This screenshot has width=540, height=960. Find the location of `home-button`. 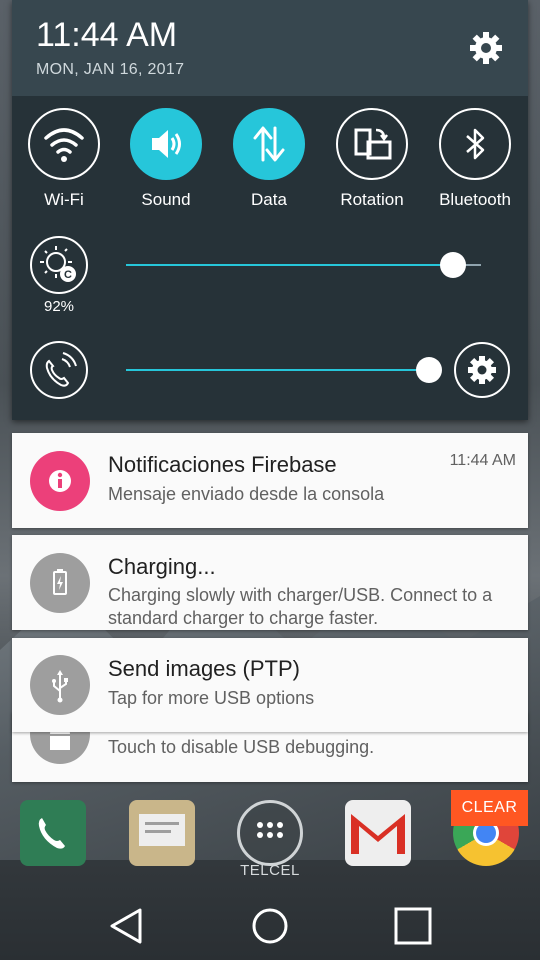

home-button is located at coordinates (270, 926).